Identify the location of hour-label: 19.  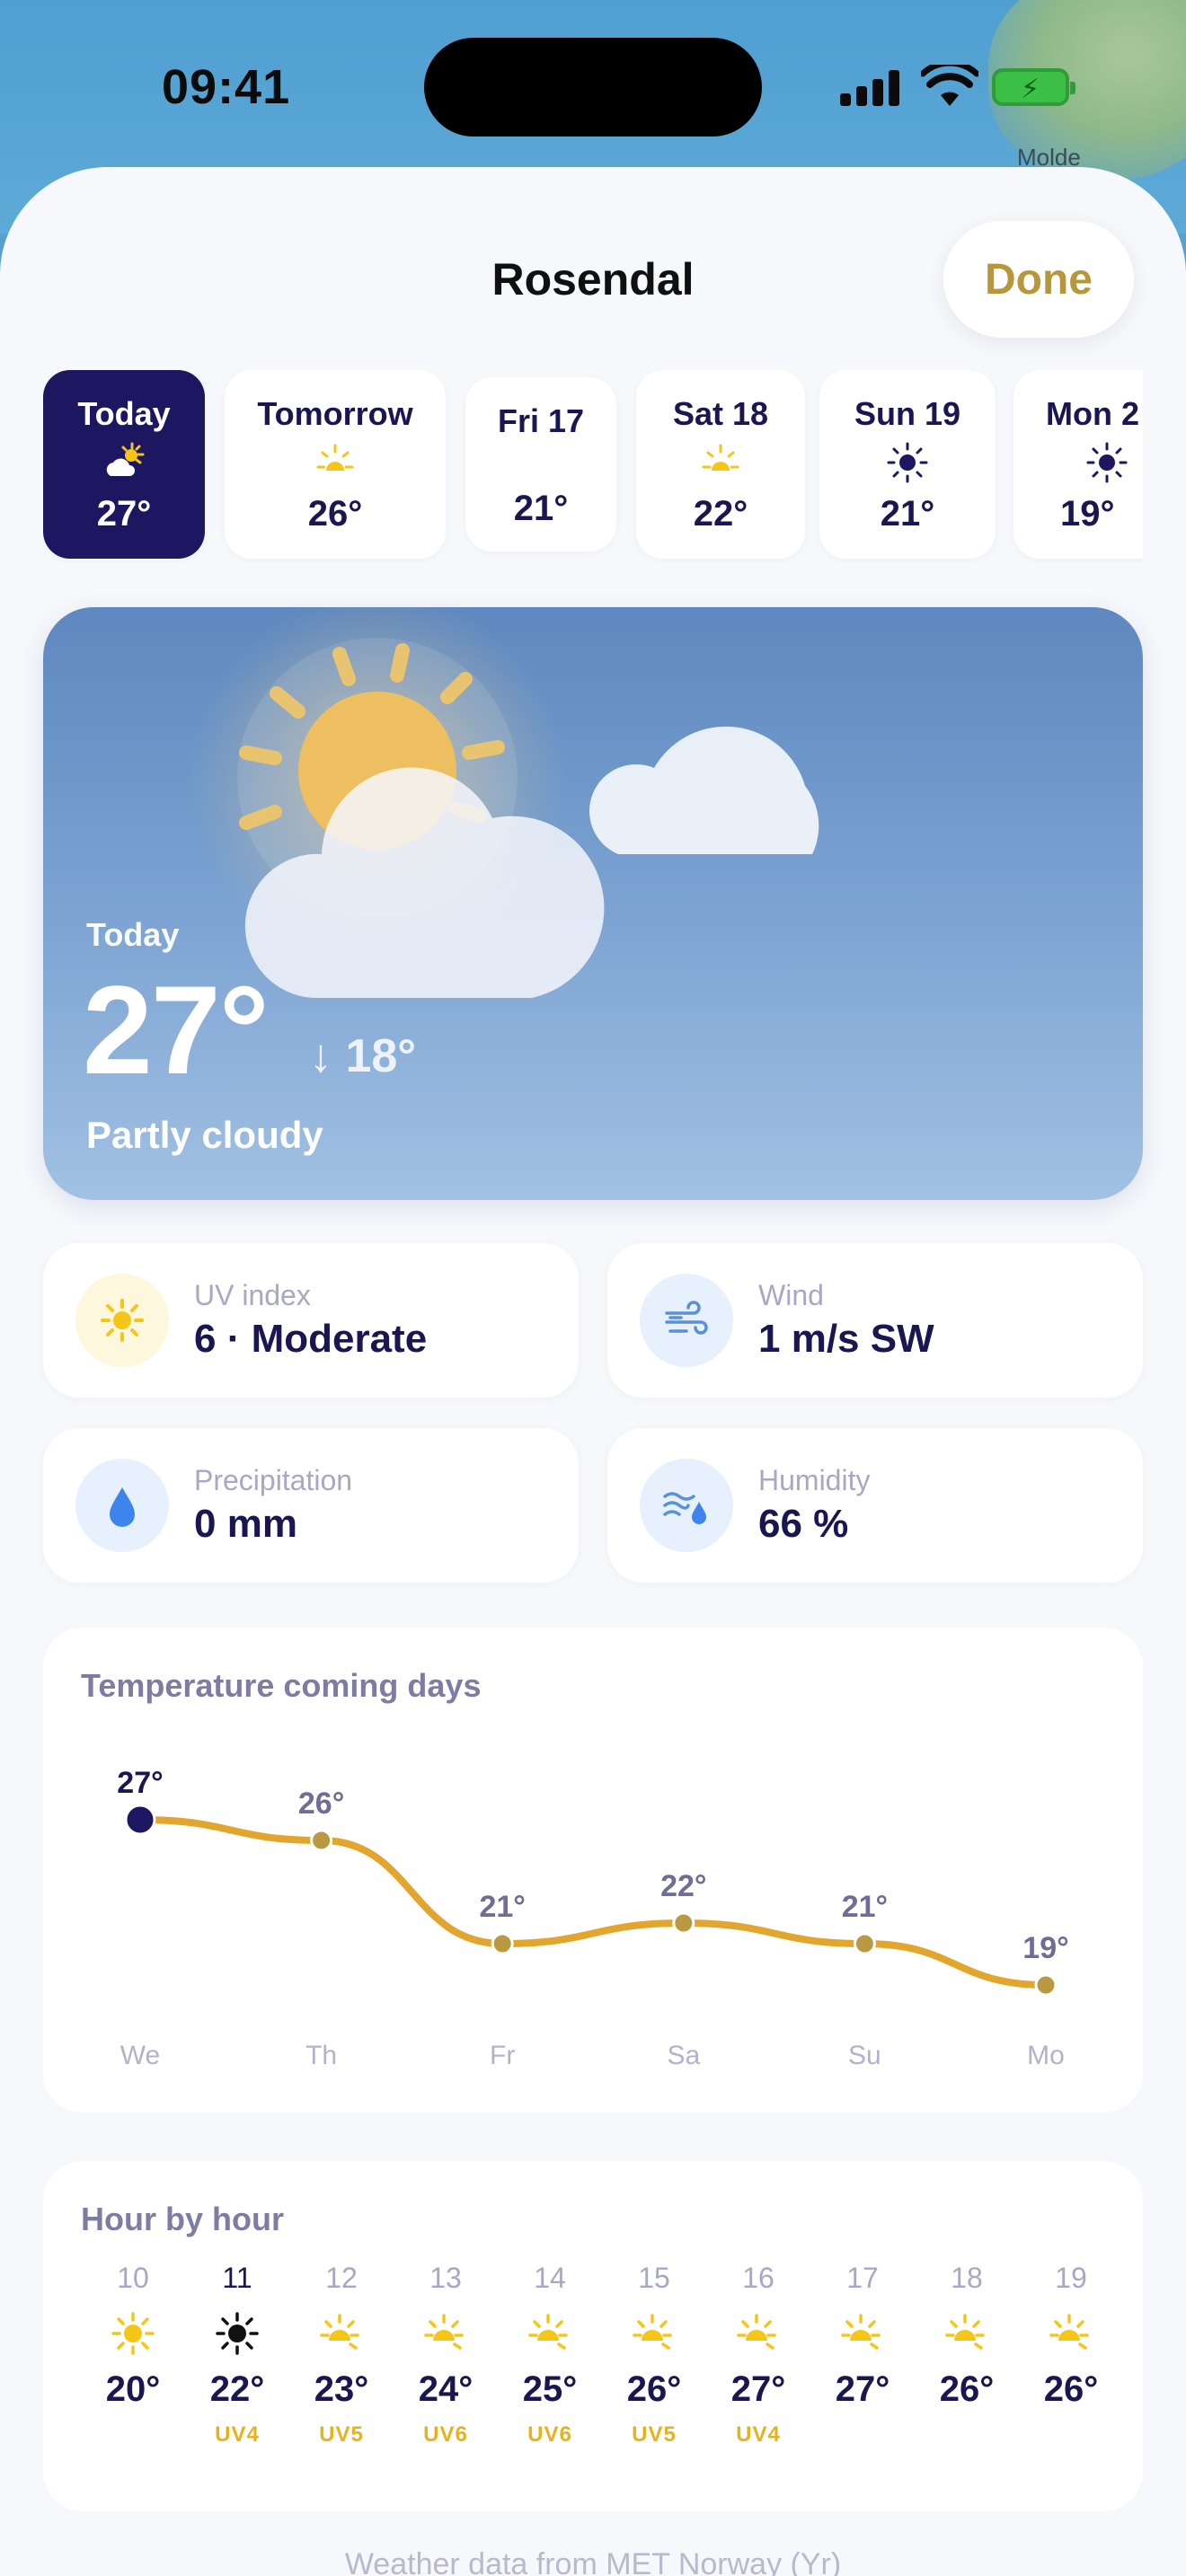
(1071, 2278).